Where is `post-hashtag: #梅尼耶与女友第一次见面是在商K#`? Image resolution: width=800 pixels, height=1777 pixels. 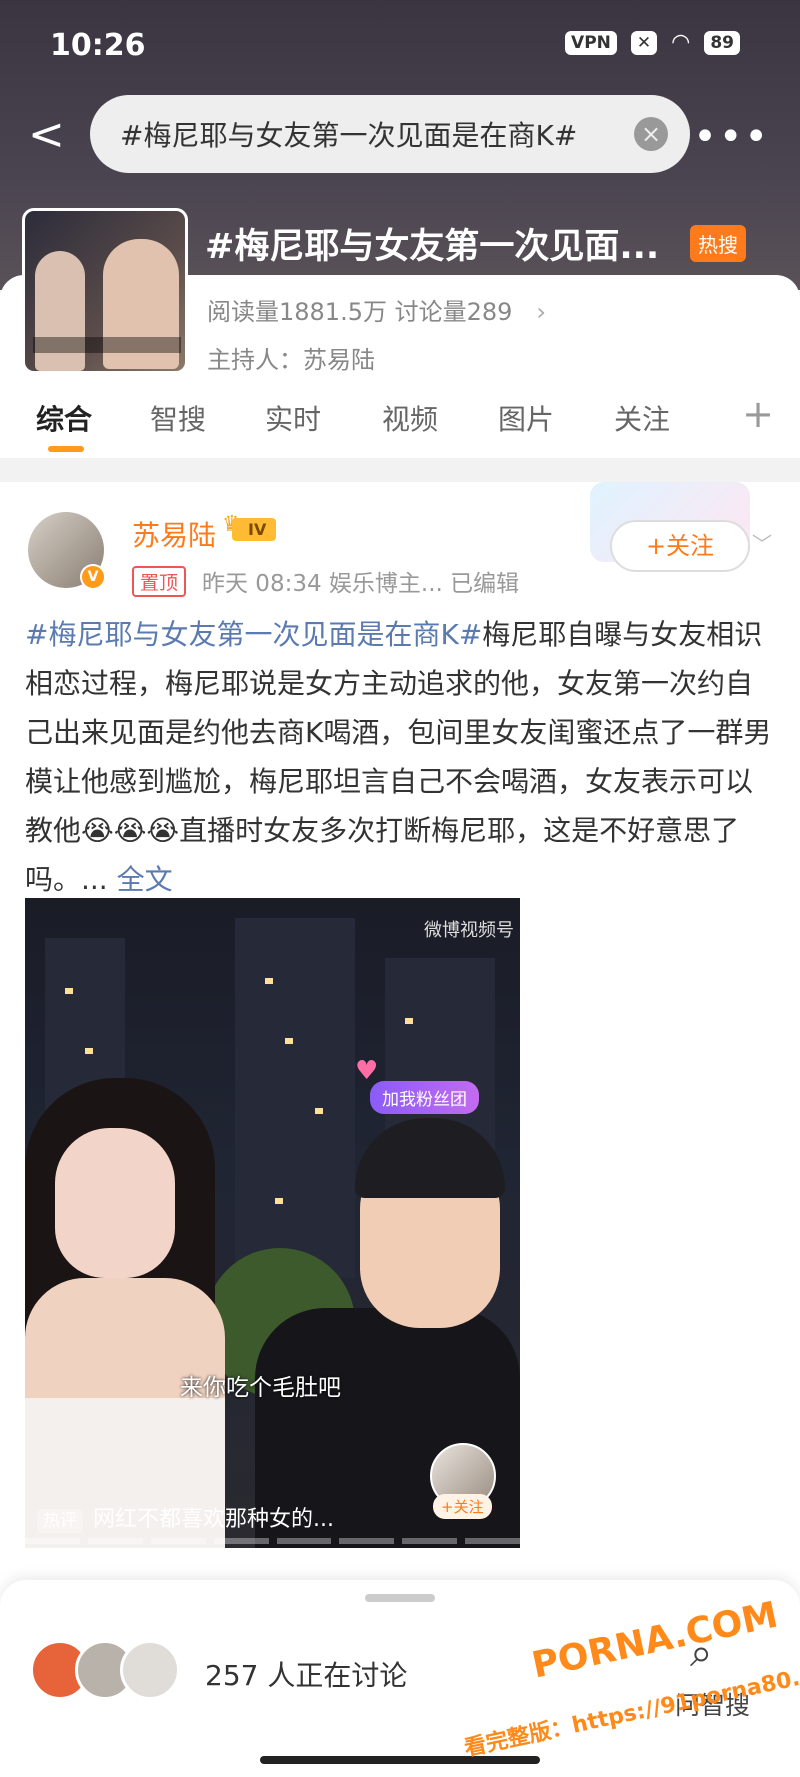 post-hashtag: #梅尼耶与女友第一次见面是在商K# is located at coordinates (253, 634).